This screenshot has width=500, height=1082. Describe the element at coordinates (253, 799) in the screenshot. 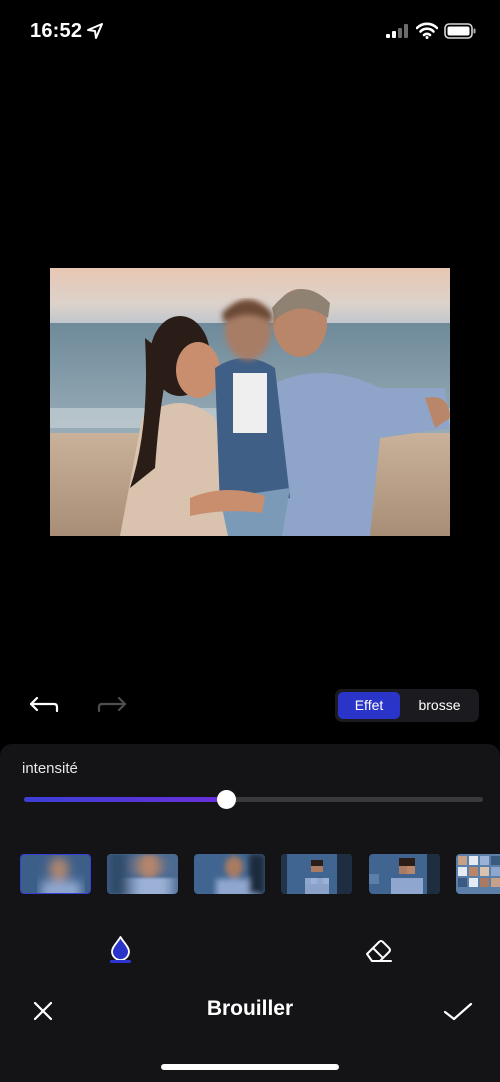

I see `intensity-slider` at that location.